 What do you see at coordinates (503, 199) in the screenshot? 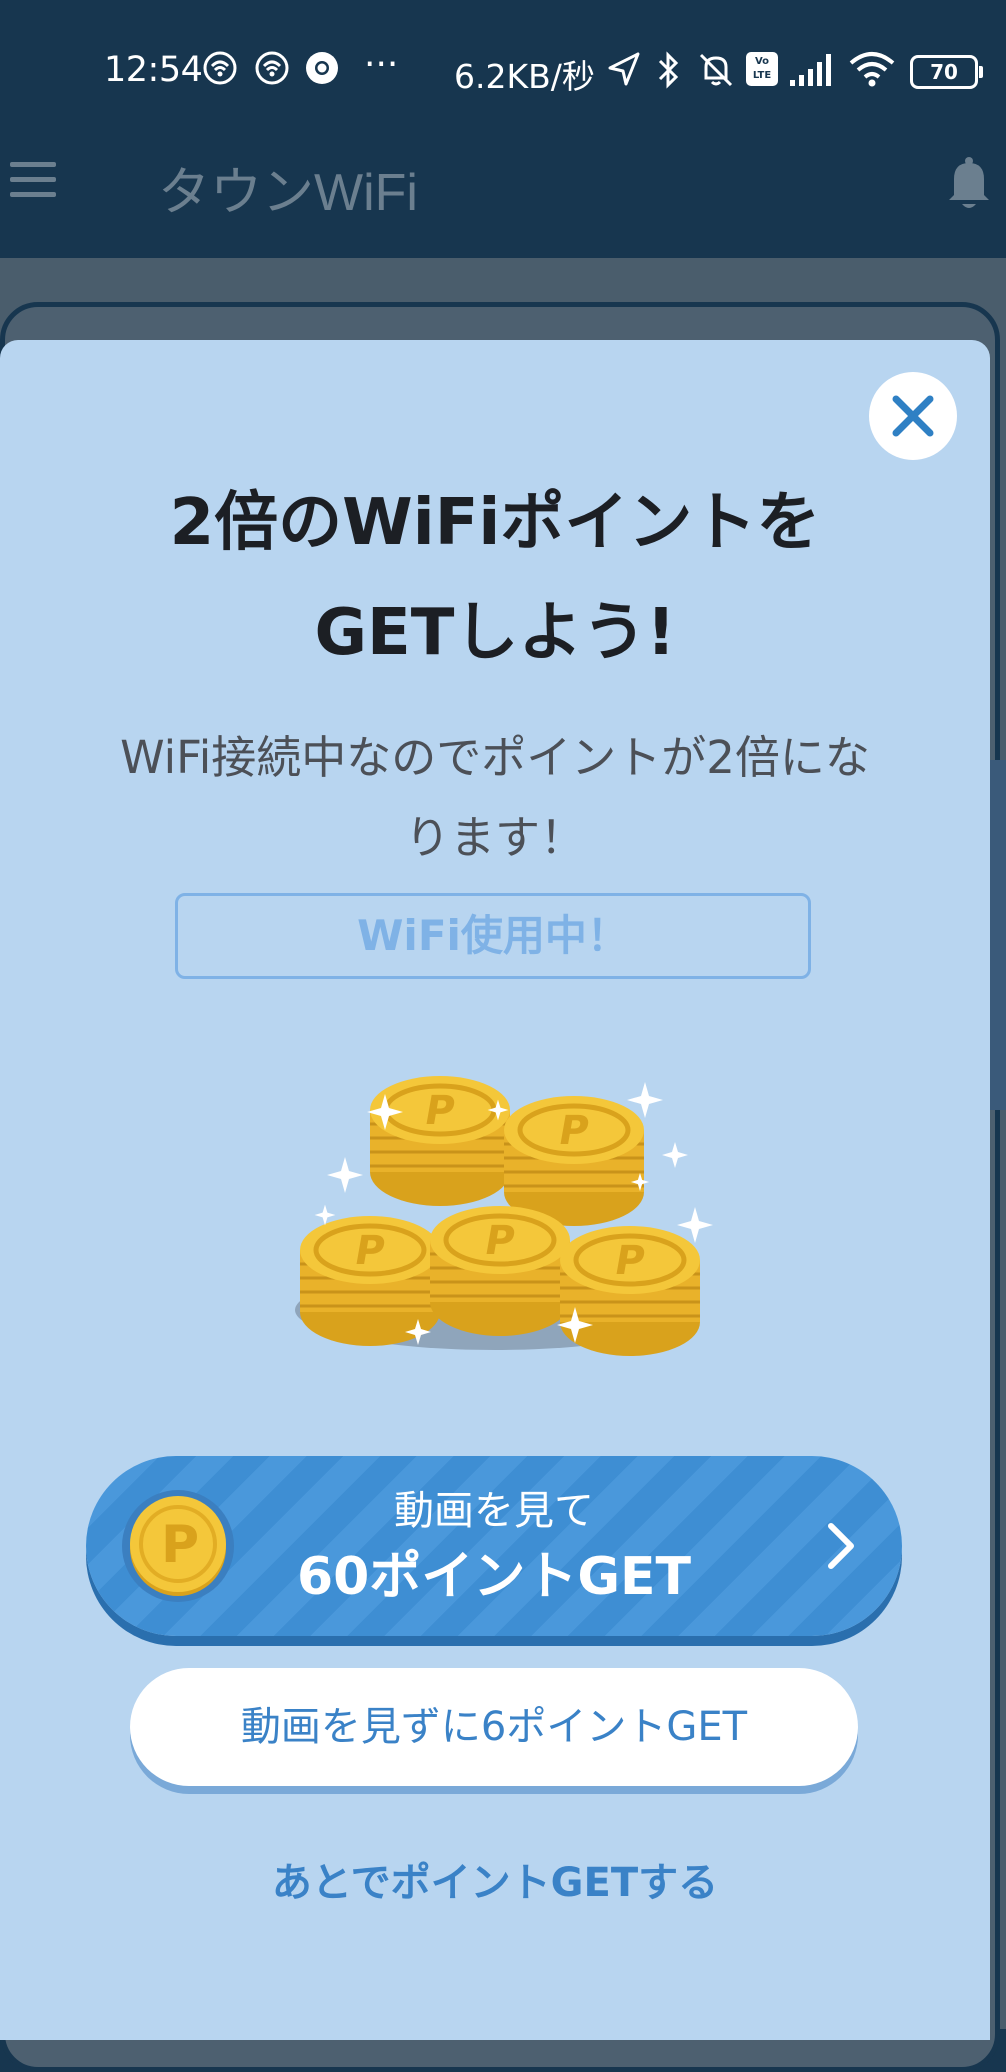
I see `app-bar` at bounding box center [503, 199].